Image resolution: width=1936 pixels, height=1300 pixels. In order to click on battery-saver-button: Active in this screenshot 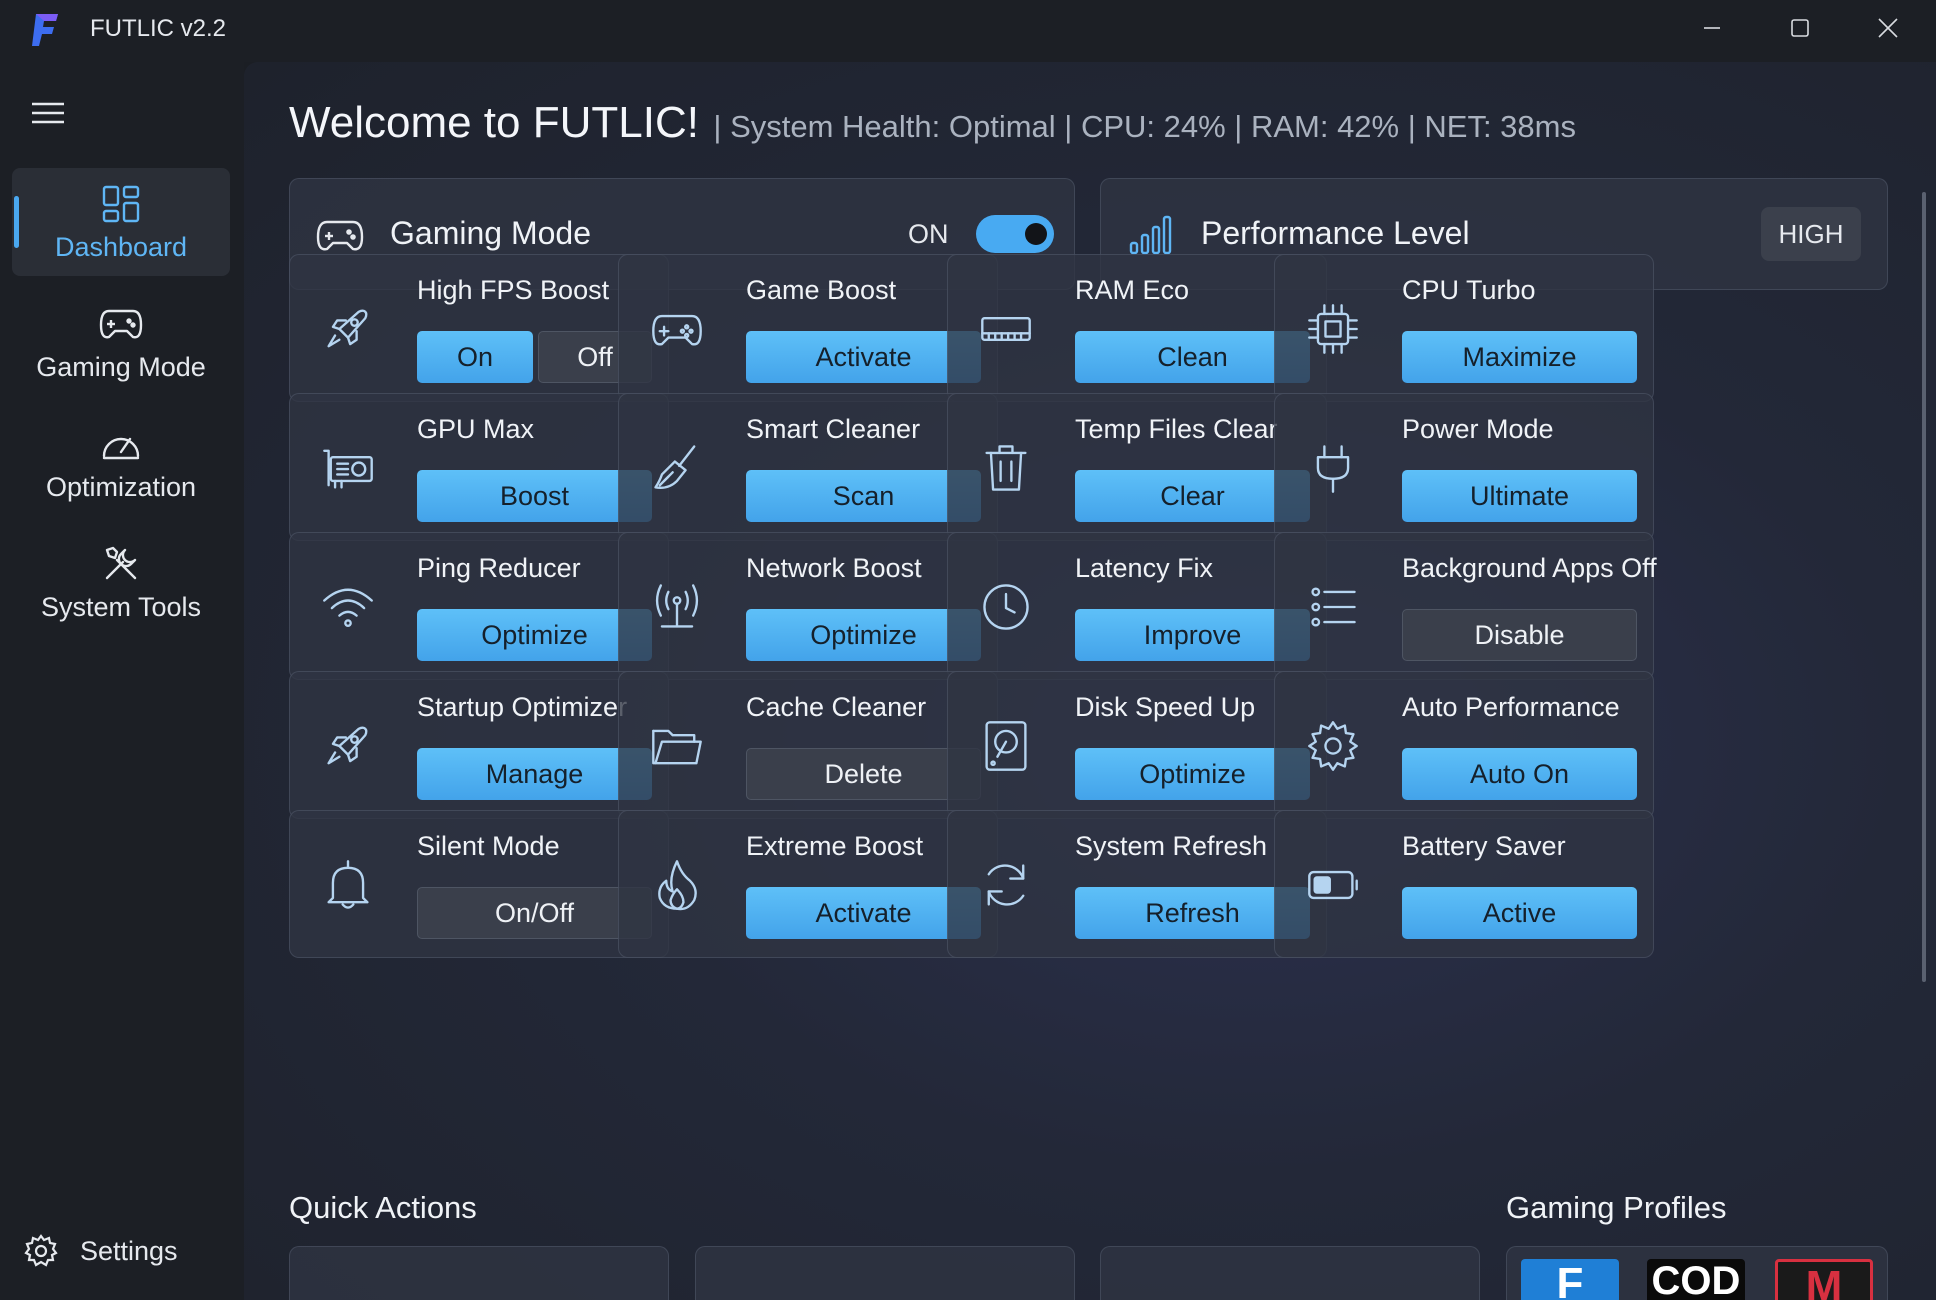, I will do `click(1519, 913)`.